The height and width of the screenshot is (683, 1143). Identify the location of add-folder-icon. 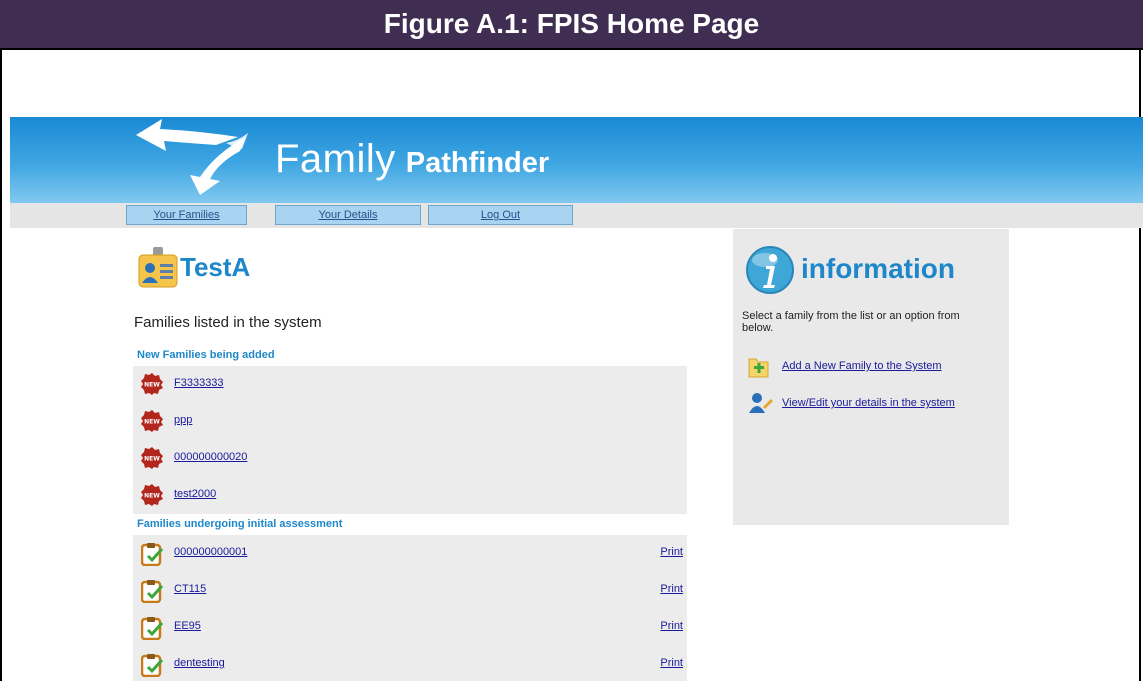
(758, 368).